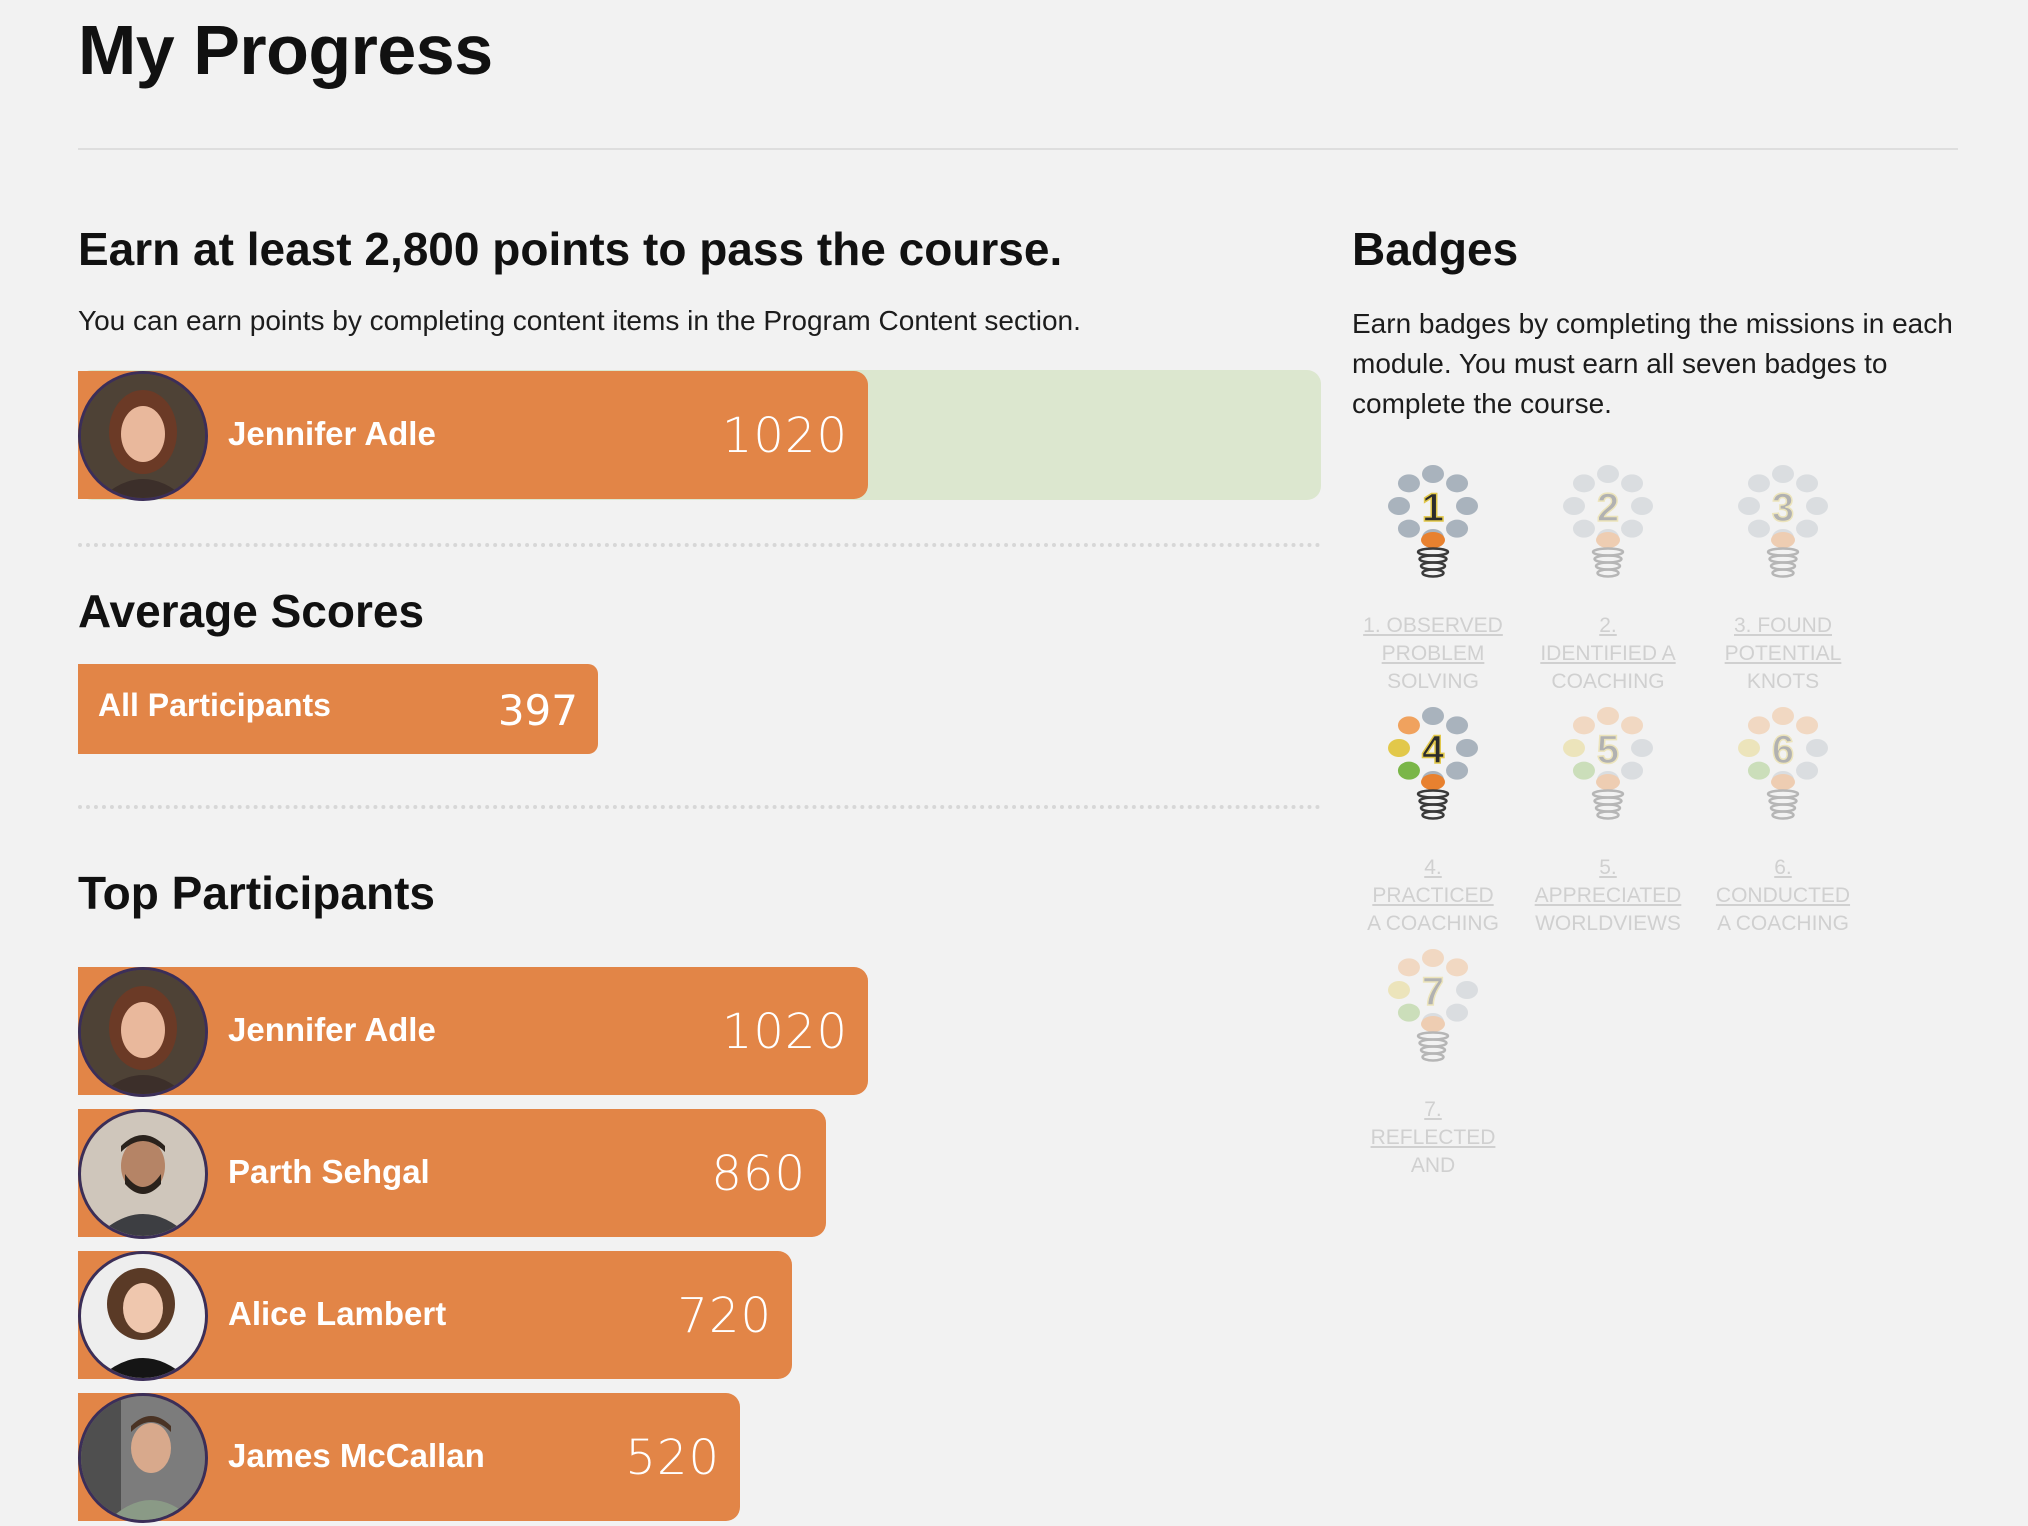 The width and height of the screenshot is (2028, 1526). Describe the element at coordinates (337, 1313) in the screenshot. I see `participant-name: Alice Lambert` at that location.